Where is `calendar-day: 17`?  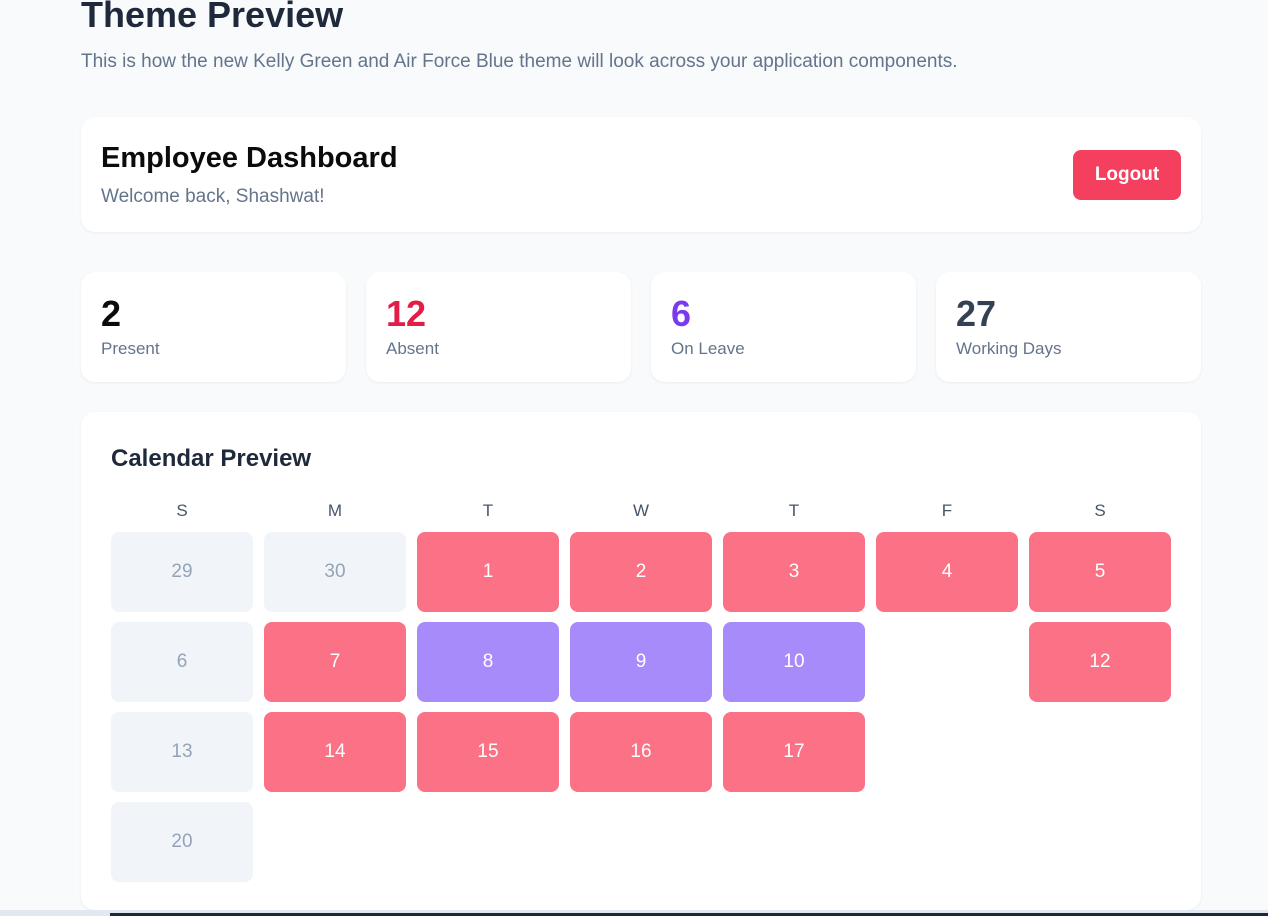 calendar-day: 17 is located at coordinates (794, 752).